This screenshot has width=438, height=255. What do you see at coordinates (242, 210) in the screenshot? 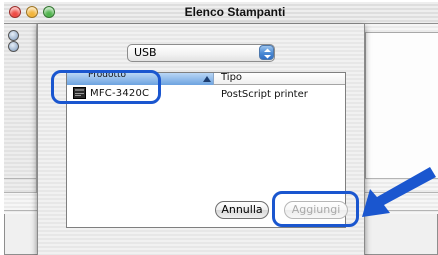
I see `cancel-button: Annulla` at bounding box center [242, 210].